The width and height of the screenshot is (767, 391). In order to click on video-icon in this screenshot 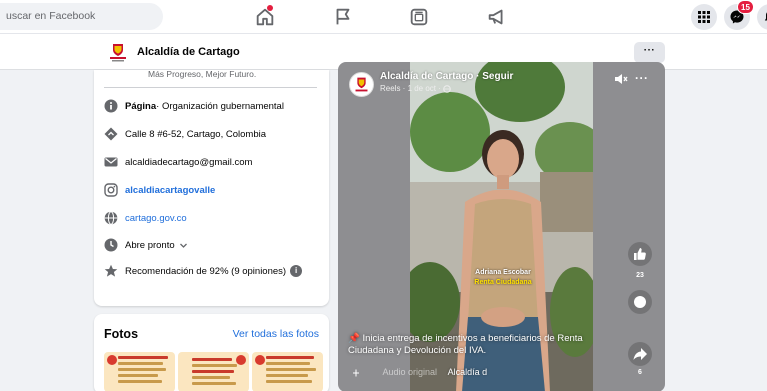, I will do `click(419, 17)`.